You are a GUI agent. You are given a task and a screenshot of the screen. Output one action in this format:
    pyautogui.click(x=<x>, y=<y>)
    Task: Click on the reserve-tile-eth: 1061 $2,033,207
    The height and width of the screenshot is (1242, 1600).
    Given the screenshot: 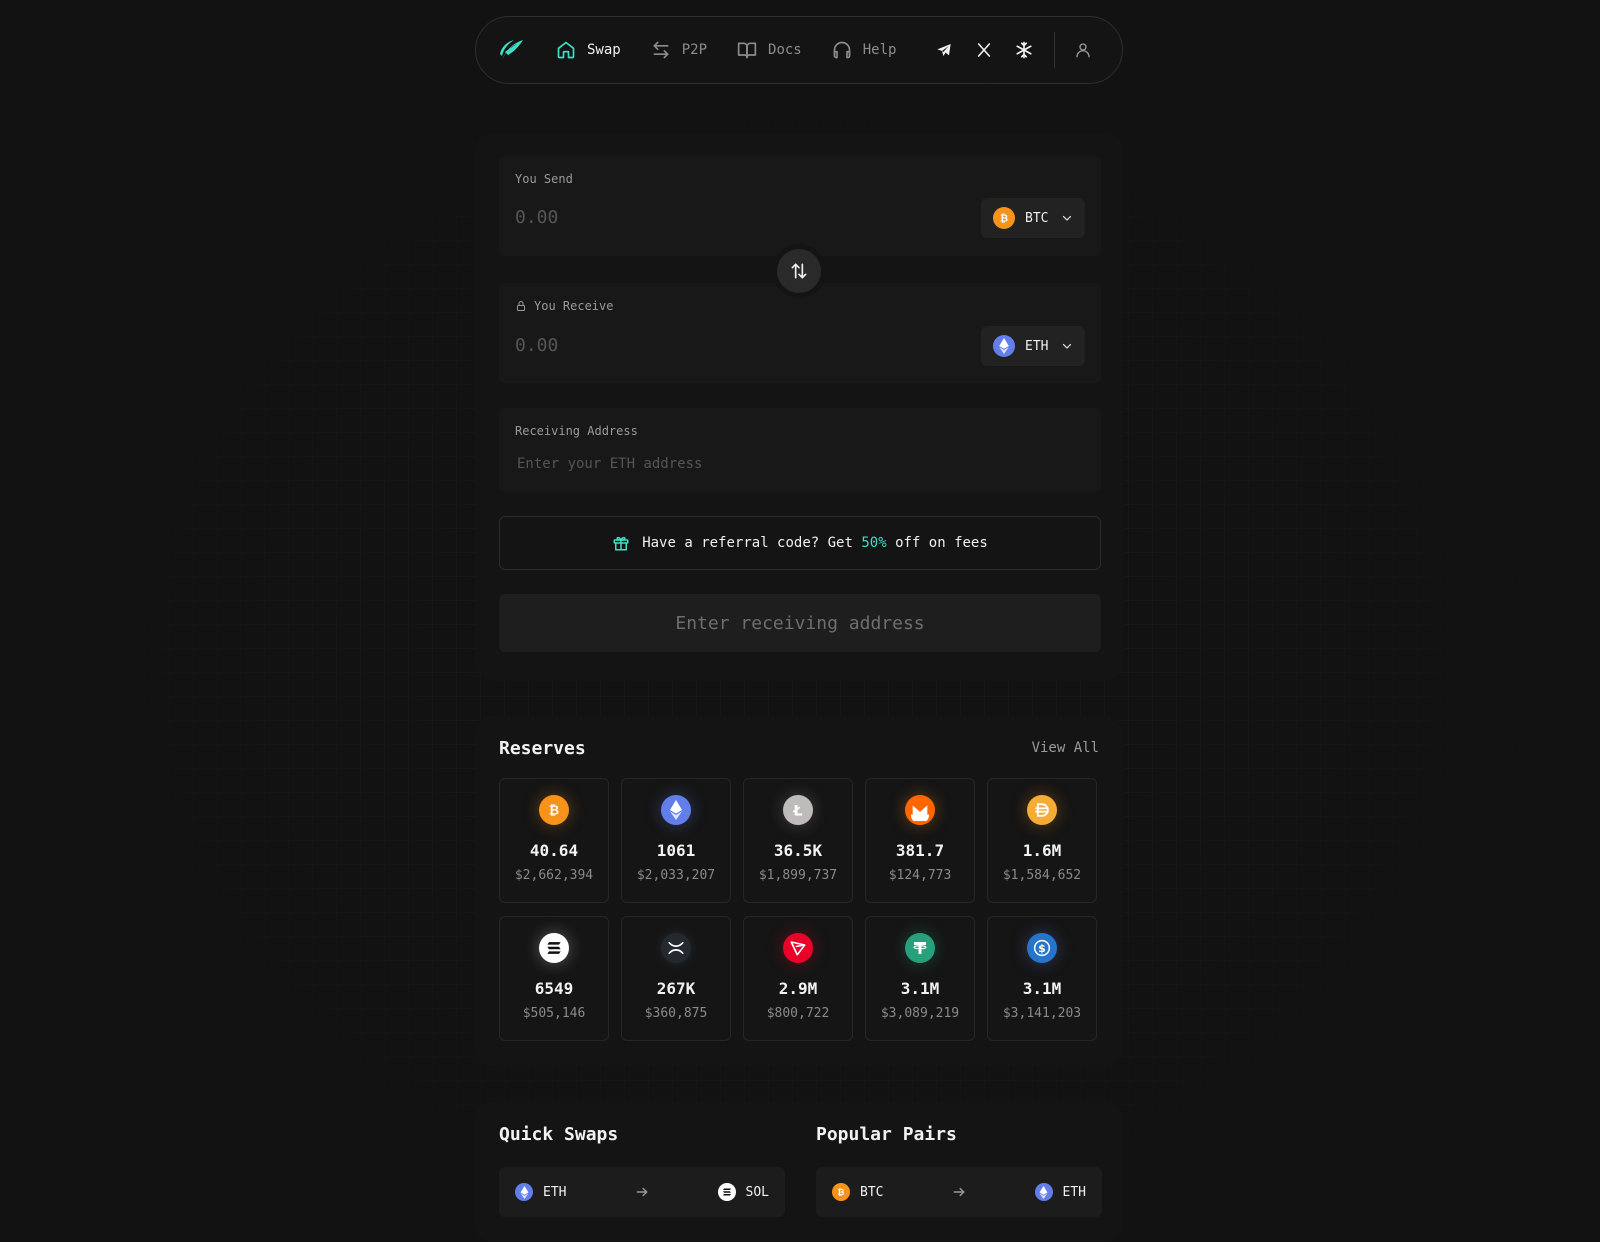 What is the action you would take?
    pyautogui.click(x=676, y=840)
    